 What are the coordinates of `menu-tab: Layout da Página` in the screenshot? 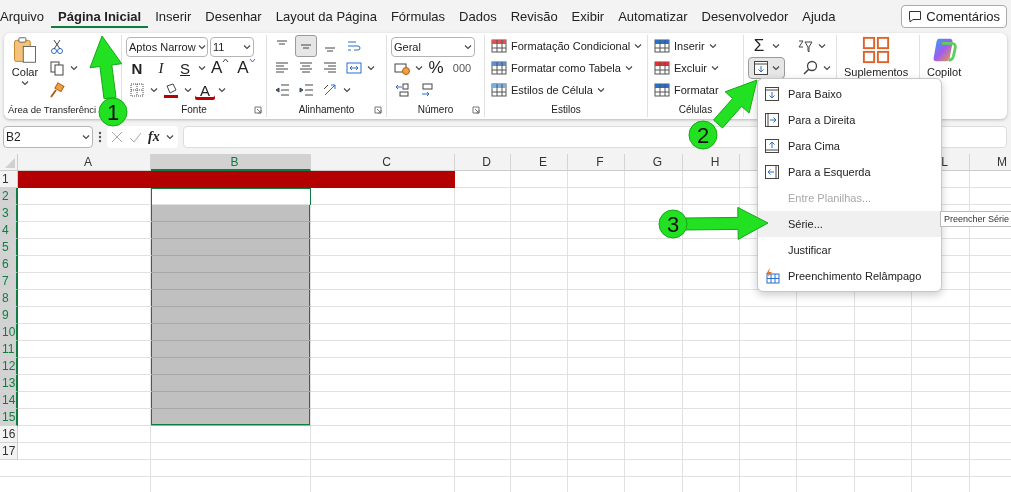 It's located at (326, 16).